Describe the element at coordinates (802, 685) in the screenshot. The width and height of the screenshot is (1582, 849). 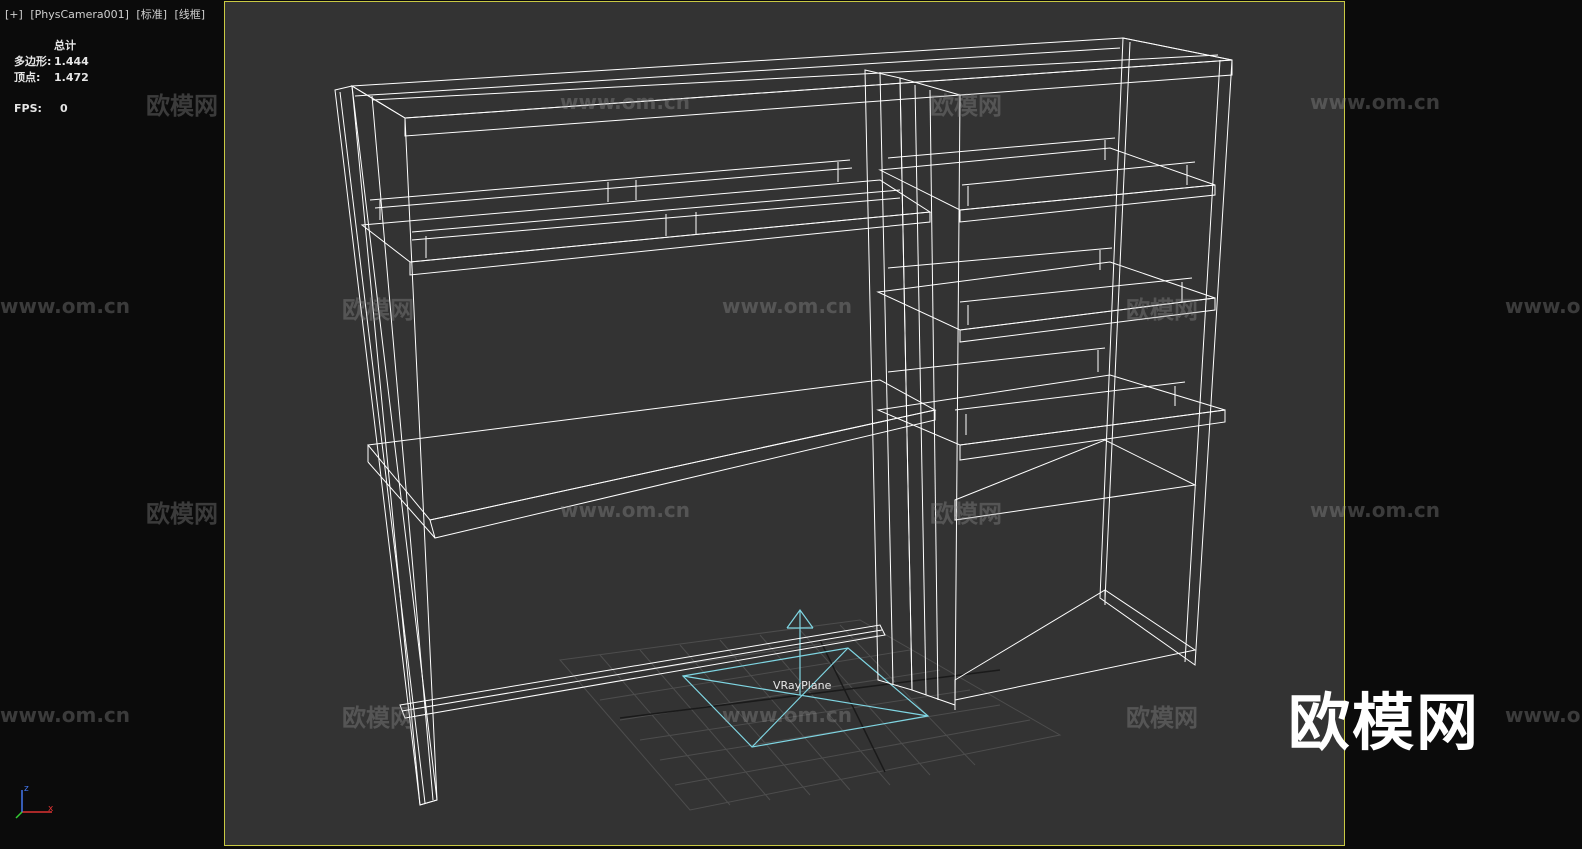
I see `vrayplane-label: VRayPlane` at that location.